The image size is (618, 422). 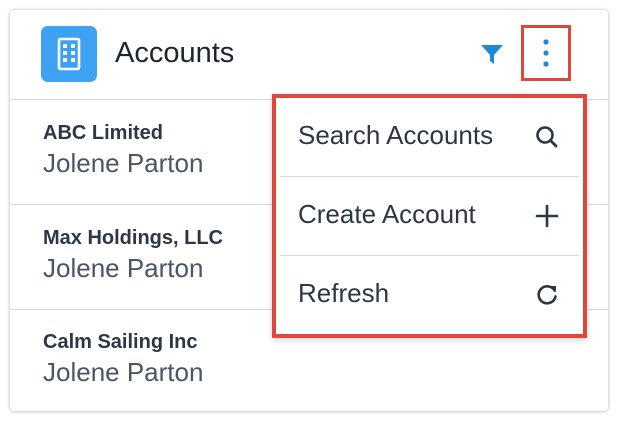 What do you see at coordinates (546, 42) in the screenshot?
I see `kebab-dot-icon` at bounding box center [546, 42].